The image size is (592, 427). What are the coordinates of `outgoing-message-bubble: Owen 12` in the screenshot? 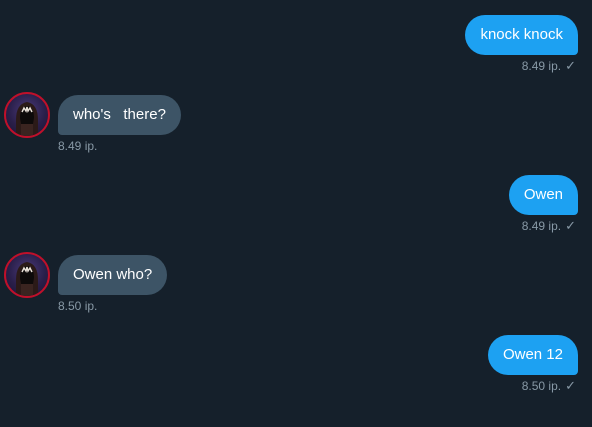 It's located at (532, 355).